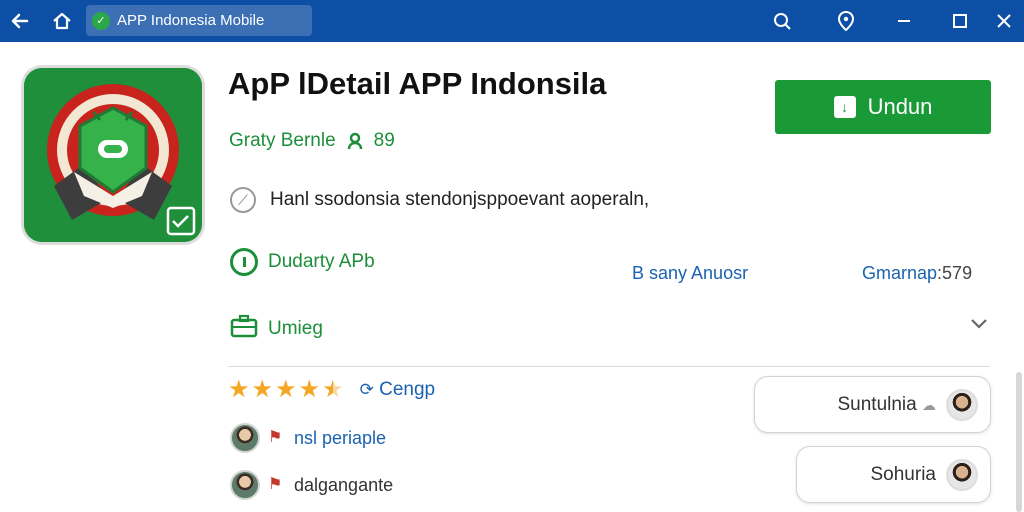 The image size is (1024, 512). What do you see at coordinates (62, 21) in the screenshot?
I see `home-icon` at bounding box center [62, 21].